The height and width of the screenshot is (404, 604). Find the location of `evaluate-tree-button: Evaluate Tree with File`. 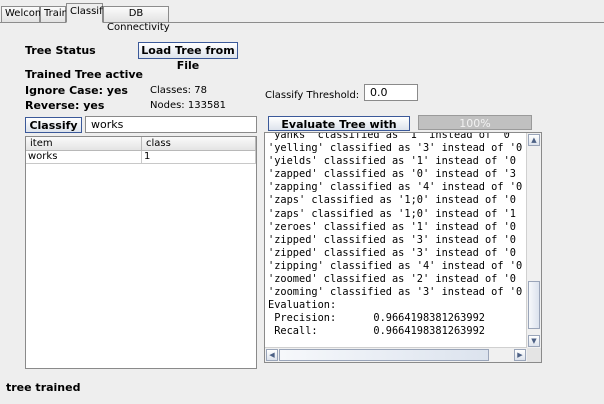

evaluate-tree-button: Evaluate Tree with File is located at coordinates (339, 131).